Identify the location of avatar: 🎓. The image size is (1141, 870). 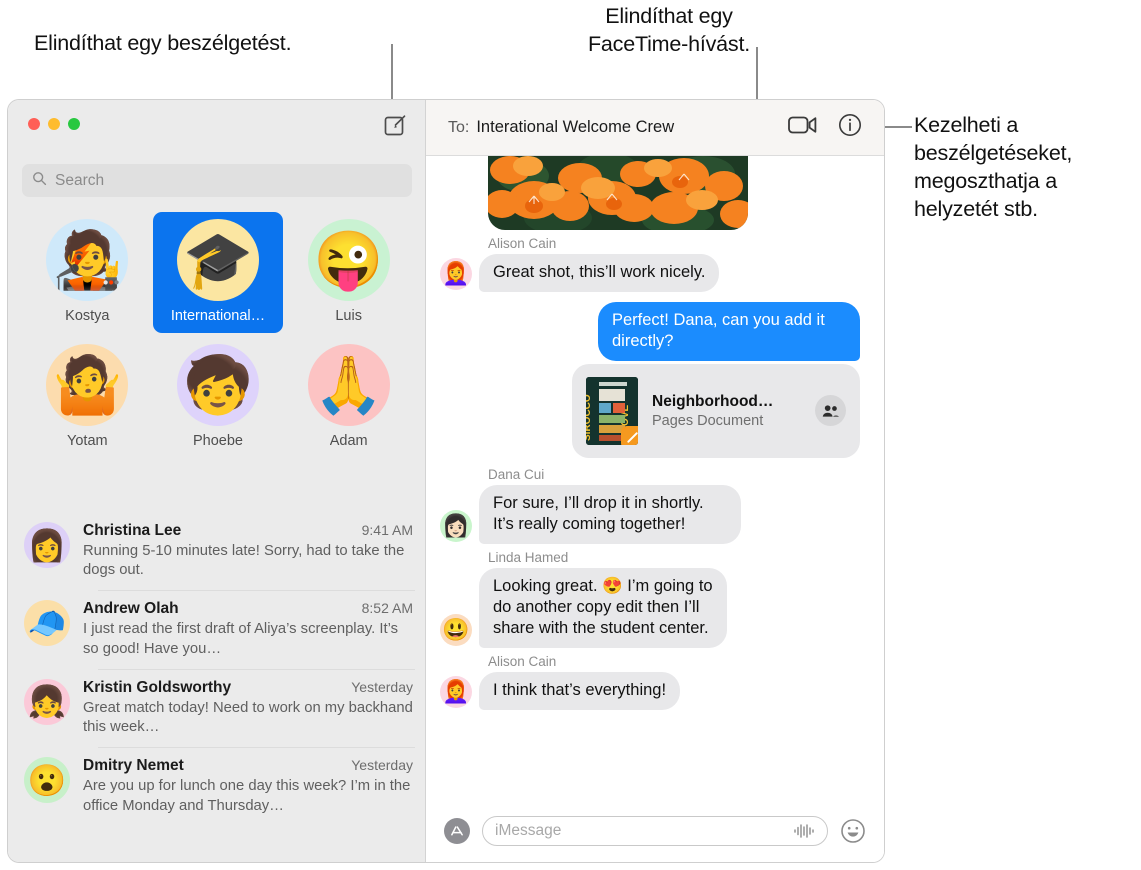
(217, 260).